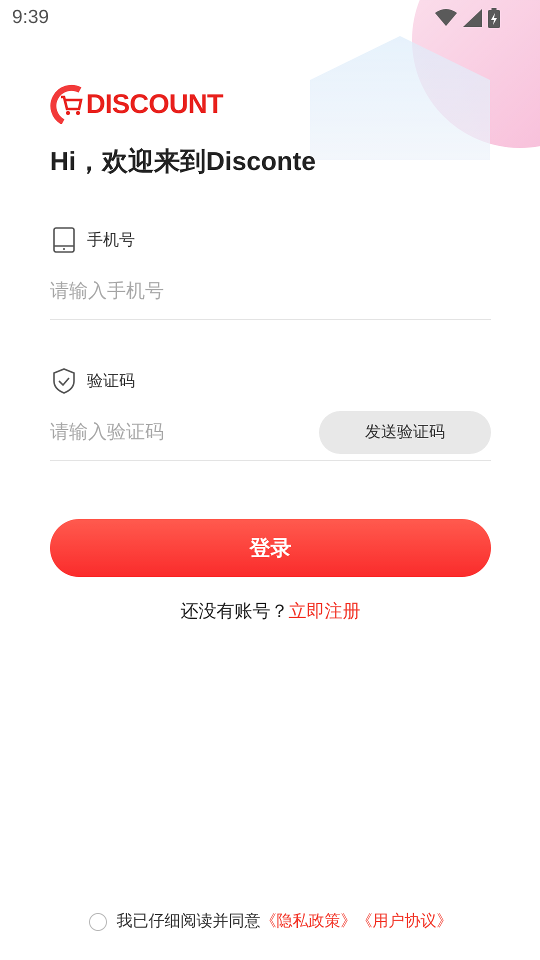 The height and width of the screenshot is (960, 540). Describe the element at coordinates (30, 18) in the screenshot. I see `status-time: 9:39` at that location.